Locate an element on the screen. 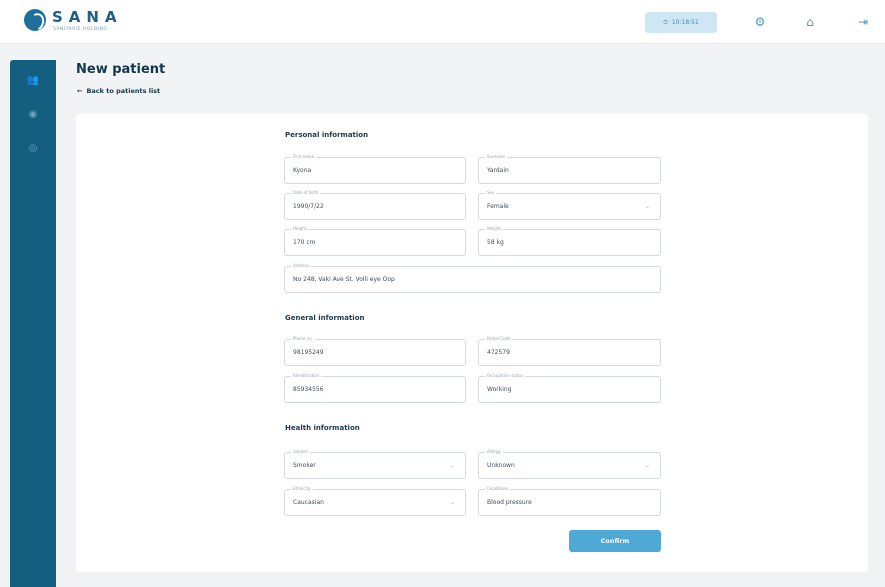 The image size is (885, 587). smoker-label: Smoker is located at coordinates (301, 451).